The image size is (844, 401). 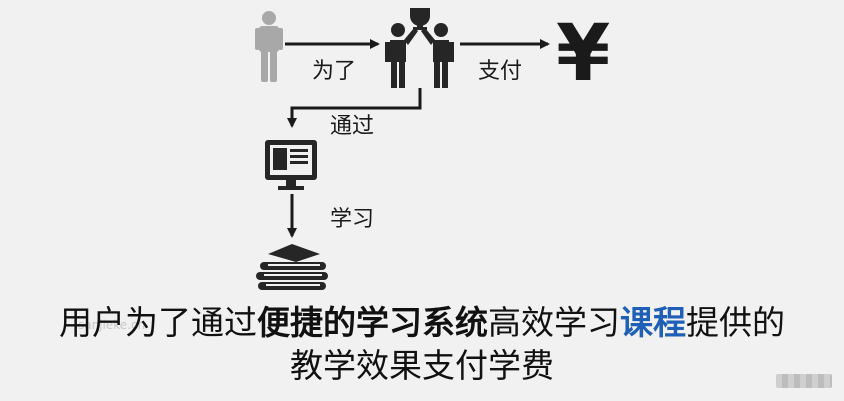 What do you see at coordinates (735, 322) in the screenshot?
I see `caption-part-3: 提供的` at bounding box center [735, 322].